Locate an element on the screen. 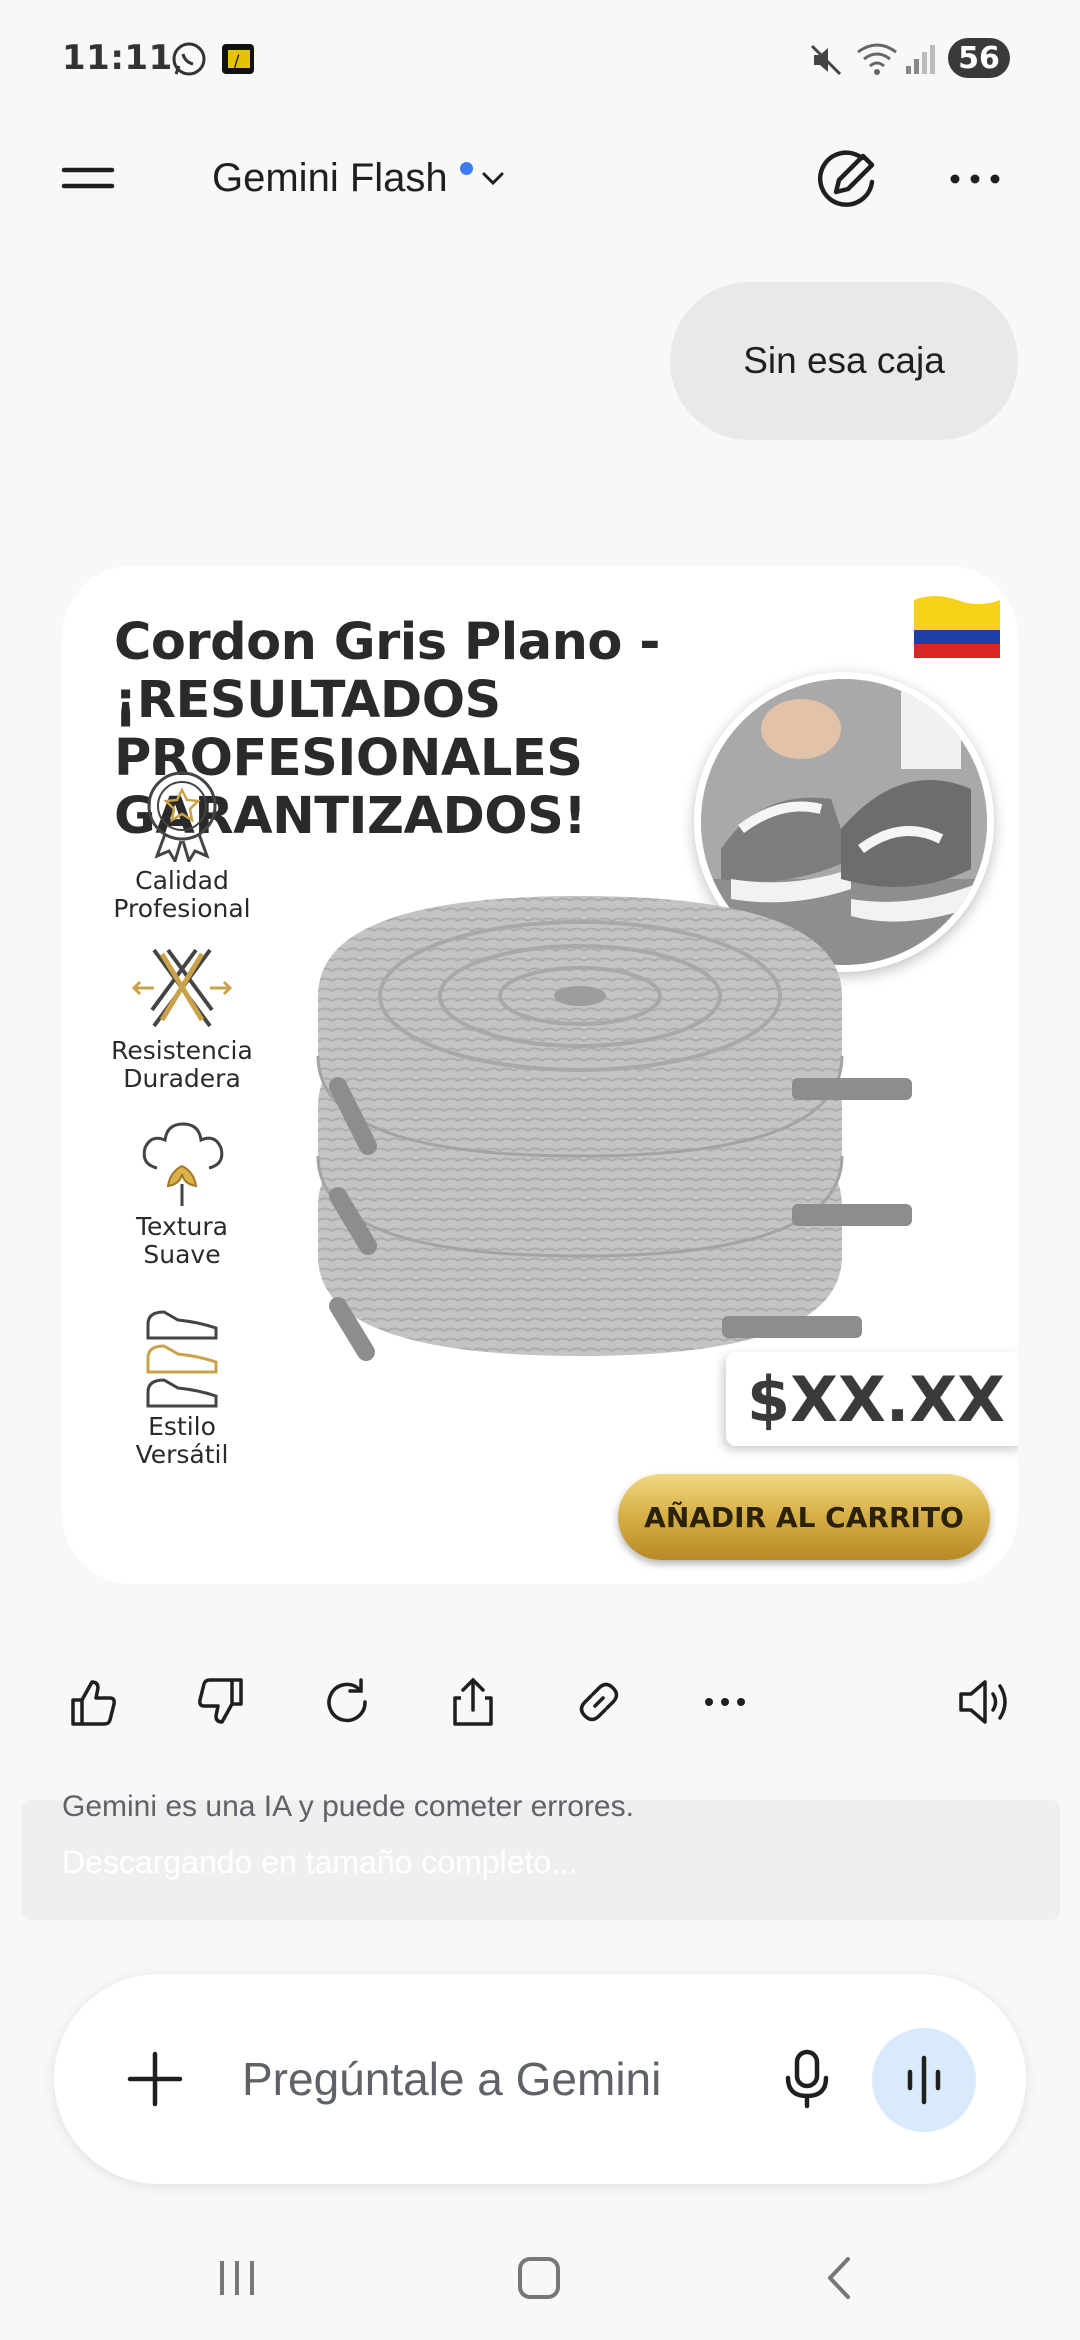  system-nav-bar is located at coordinates (540, 2278).